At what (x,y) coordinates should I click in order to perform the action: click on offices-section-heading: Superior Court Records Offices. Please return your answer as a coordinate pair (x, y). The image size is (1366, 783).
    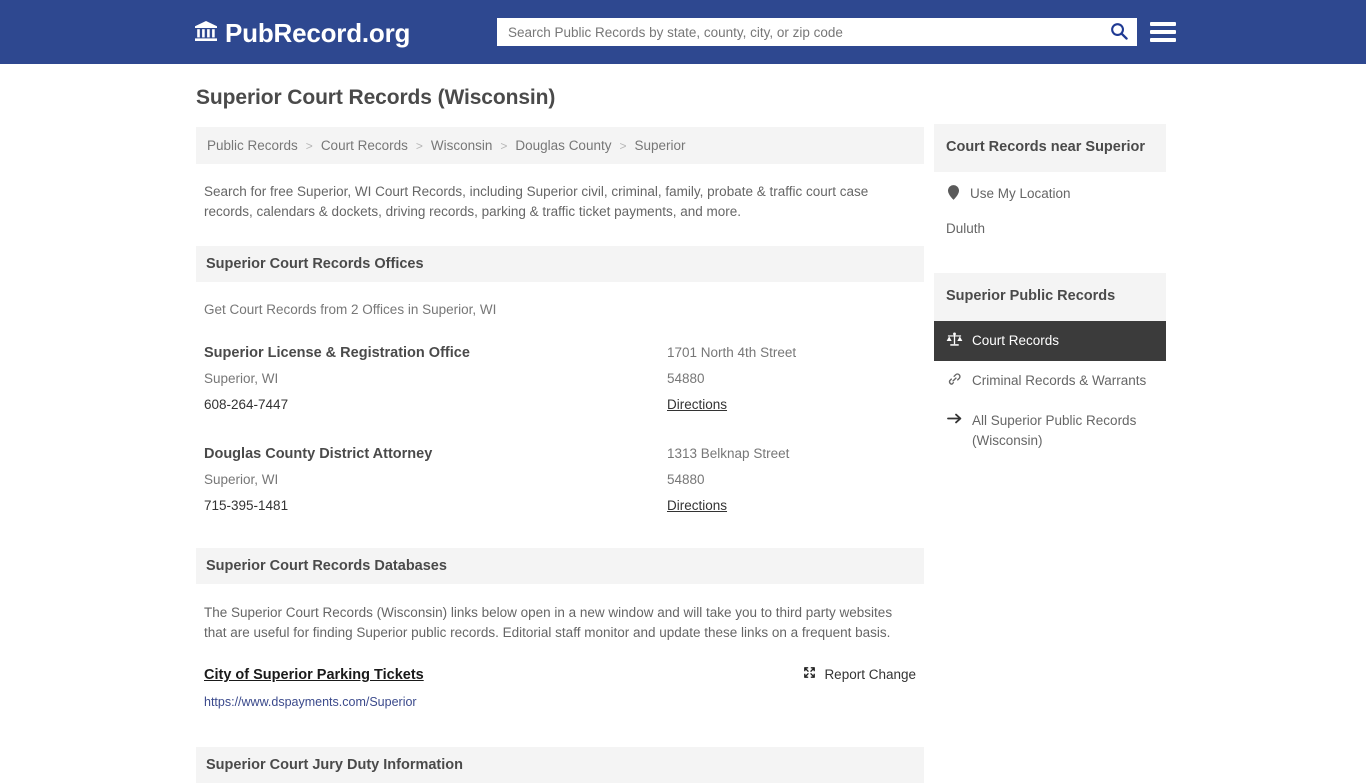
    Looking at the image, I should click on (560, 264).